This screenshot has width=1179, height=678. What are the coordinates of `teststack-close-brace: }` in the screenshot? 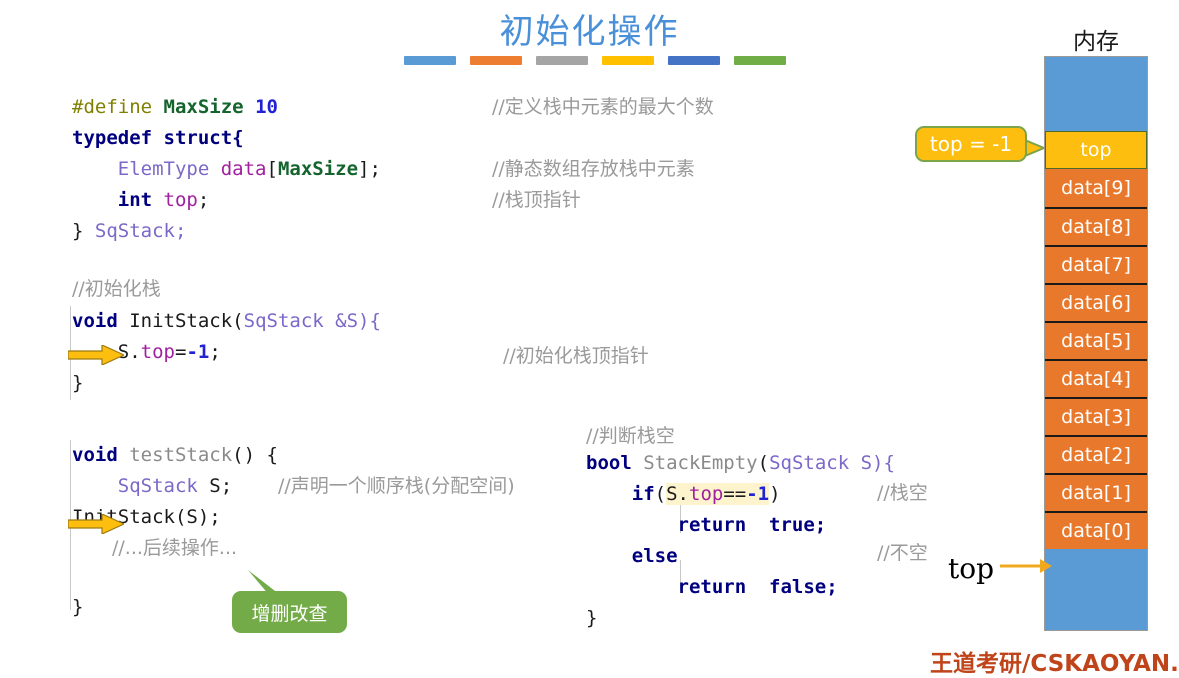 It's located at (78, 607).